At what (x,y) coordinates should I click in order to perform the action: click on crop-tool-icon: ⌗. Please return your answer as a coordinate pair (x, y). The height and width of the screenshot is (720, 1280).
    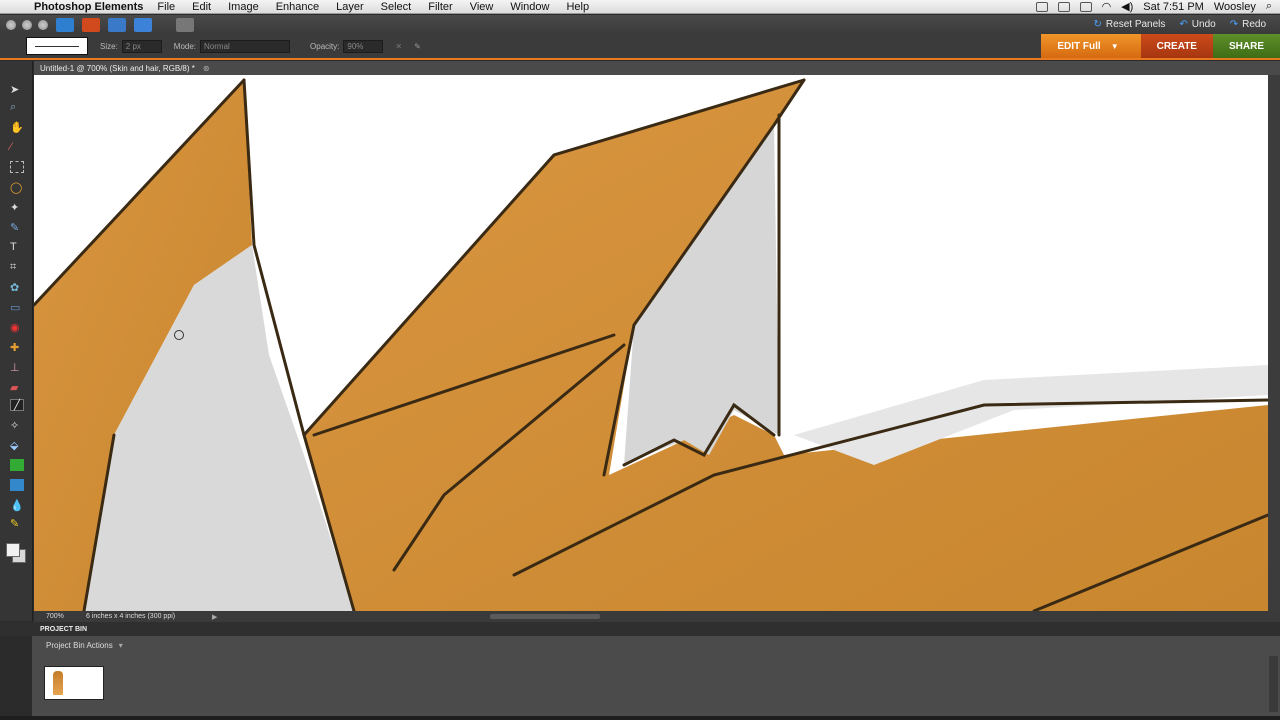
    Looking at the image, I should click on (17, 267).